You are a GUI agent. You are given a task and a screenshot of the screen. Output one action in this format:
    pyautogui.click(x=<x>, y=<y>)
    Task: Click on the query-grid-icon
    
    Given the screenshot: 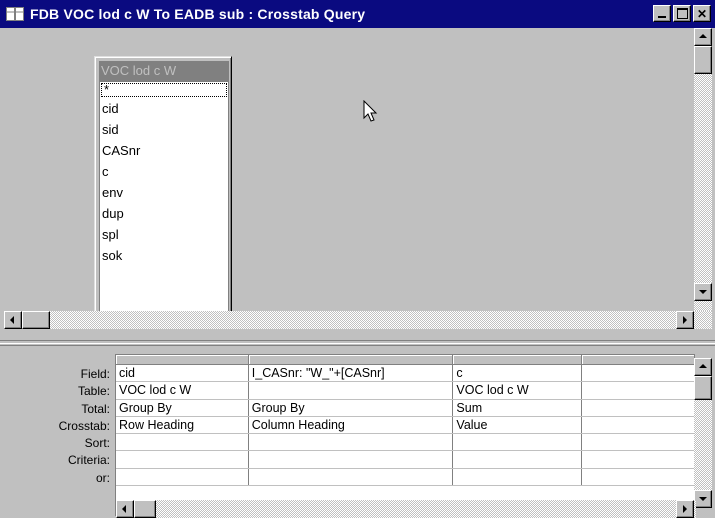 What is the action you would take?
    pyautogui.click(x=15, y=14)
    